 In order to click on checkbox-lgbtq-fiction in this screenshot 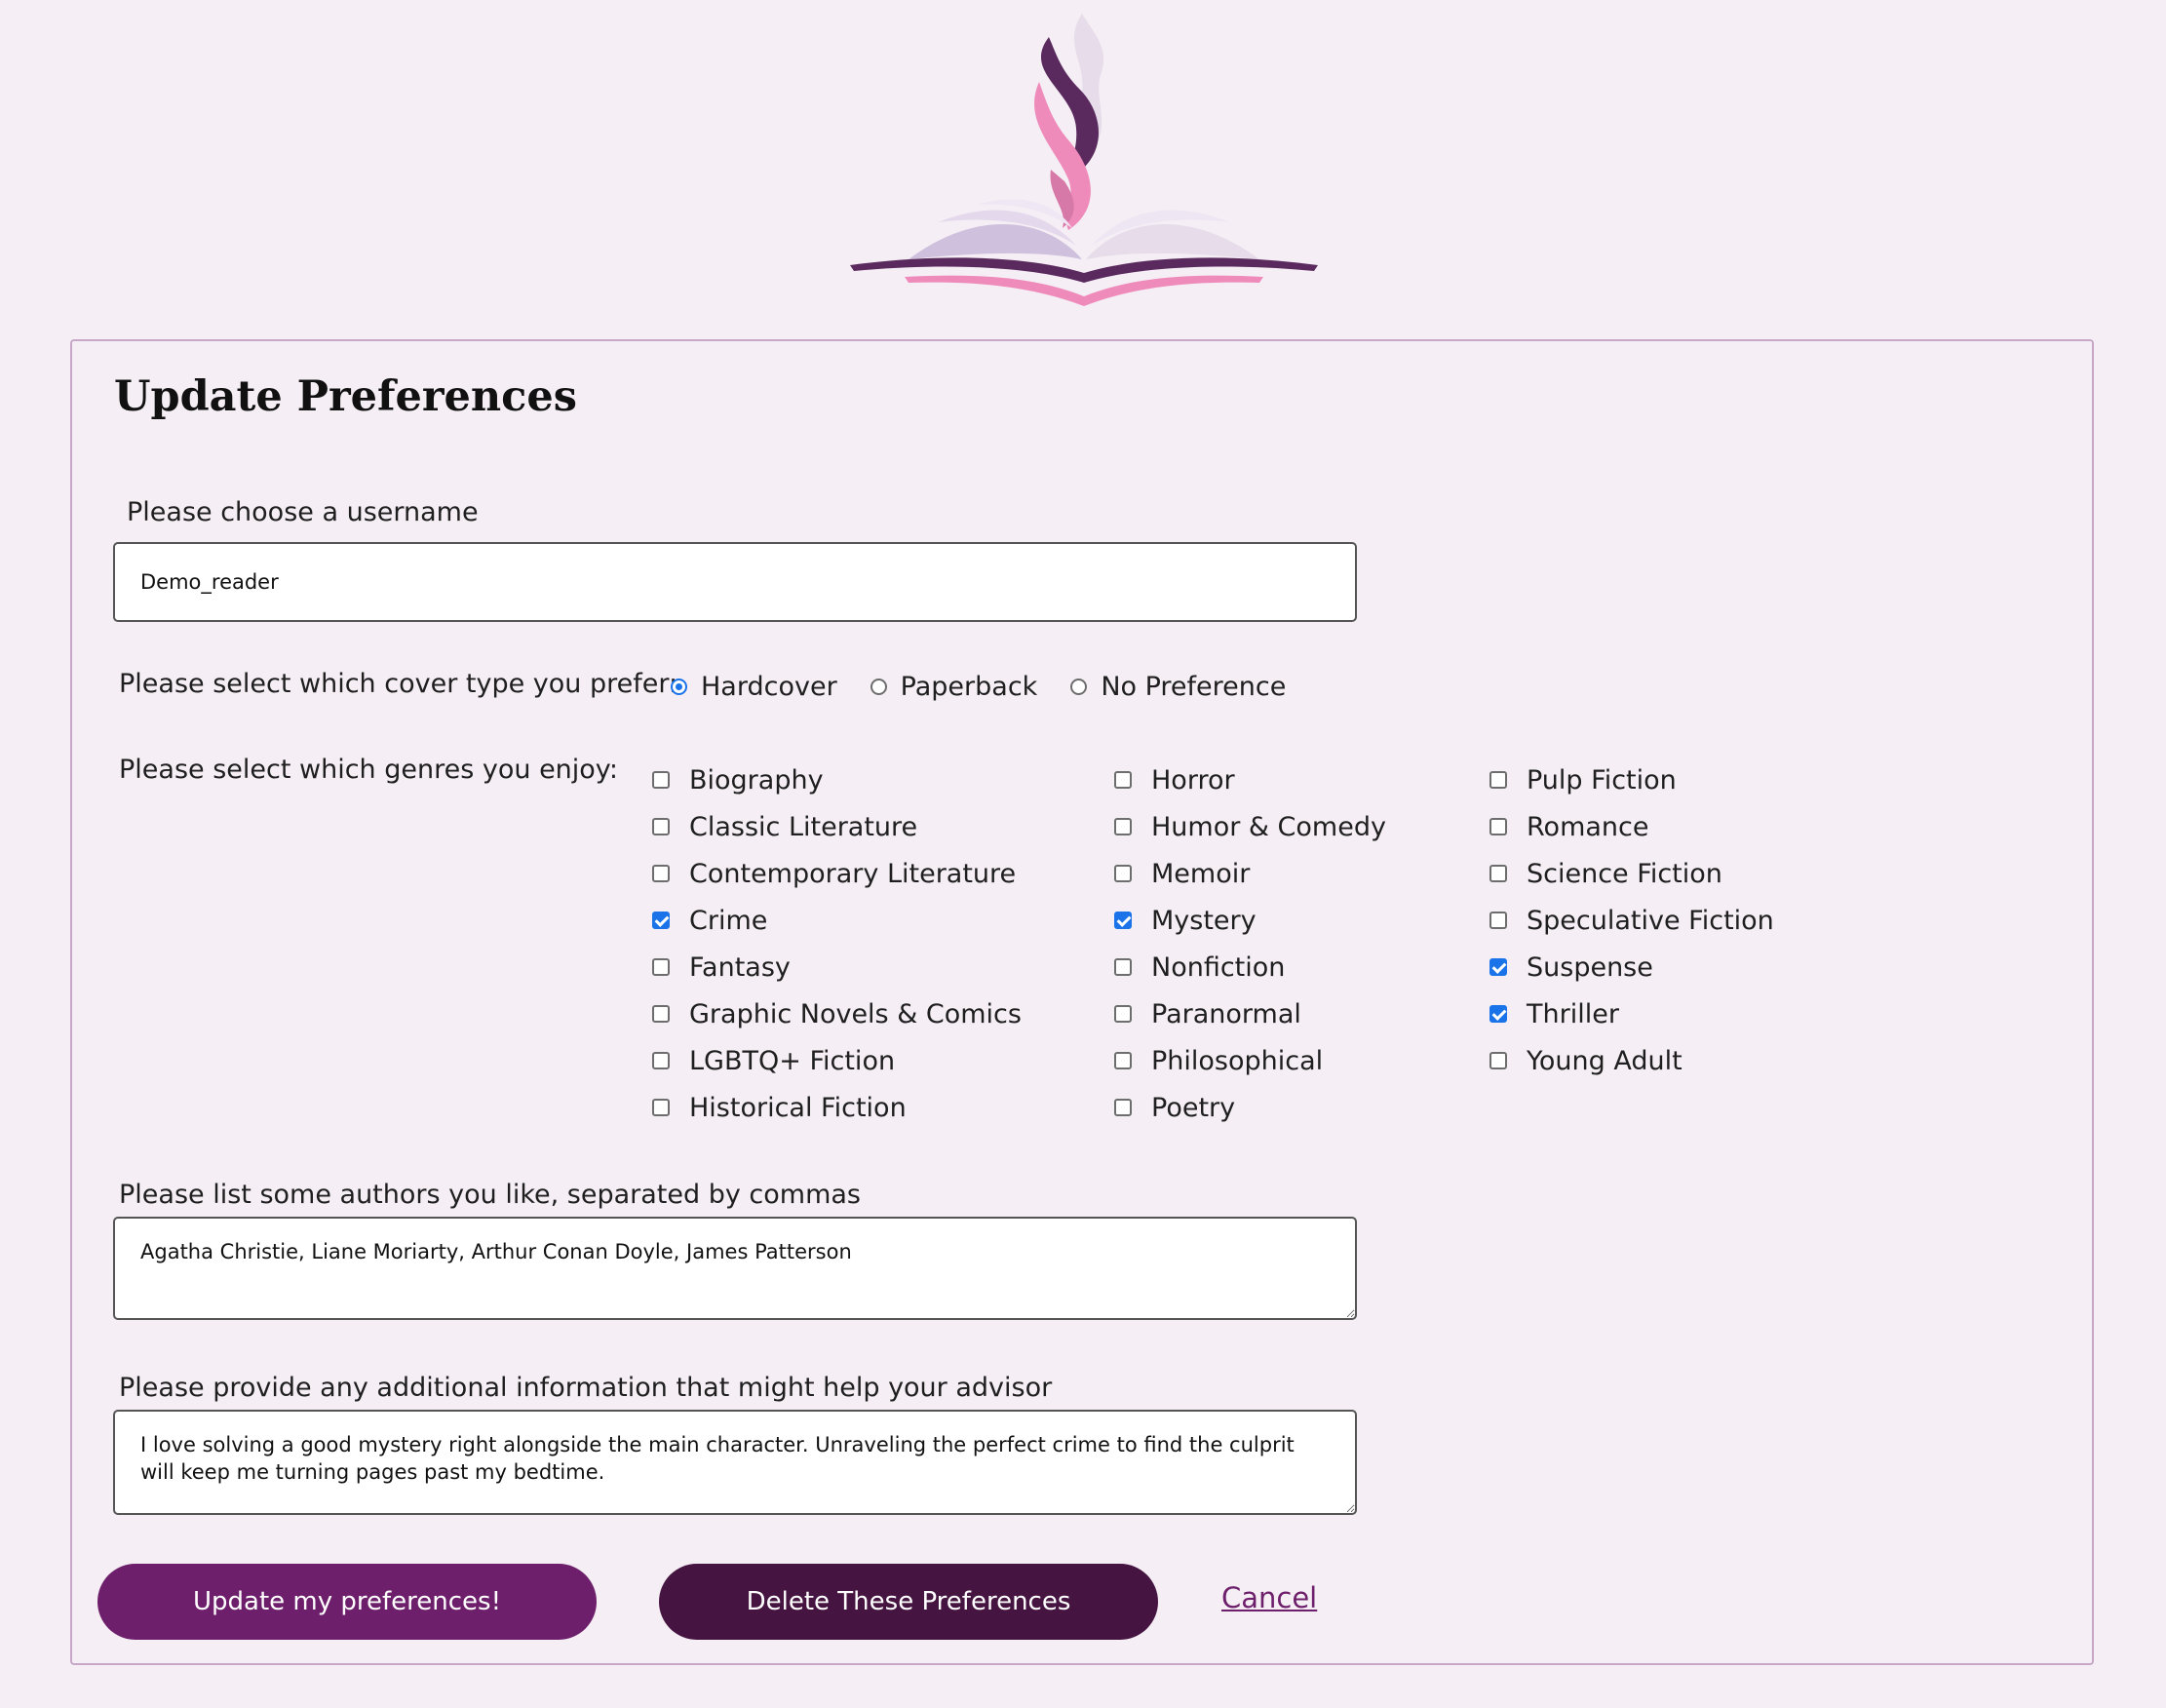, I will do `click(661, 1060)`.